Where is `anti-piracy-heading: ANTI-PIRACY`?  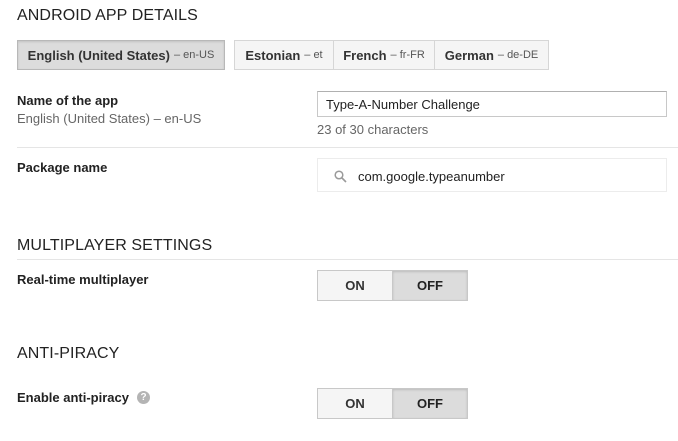
anti-piracy-heading: ANTI-PIRACY is located at coordinates (68, 353).